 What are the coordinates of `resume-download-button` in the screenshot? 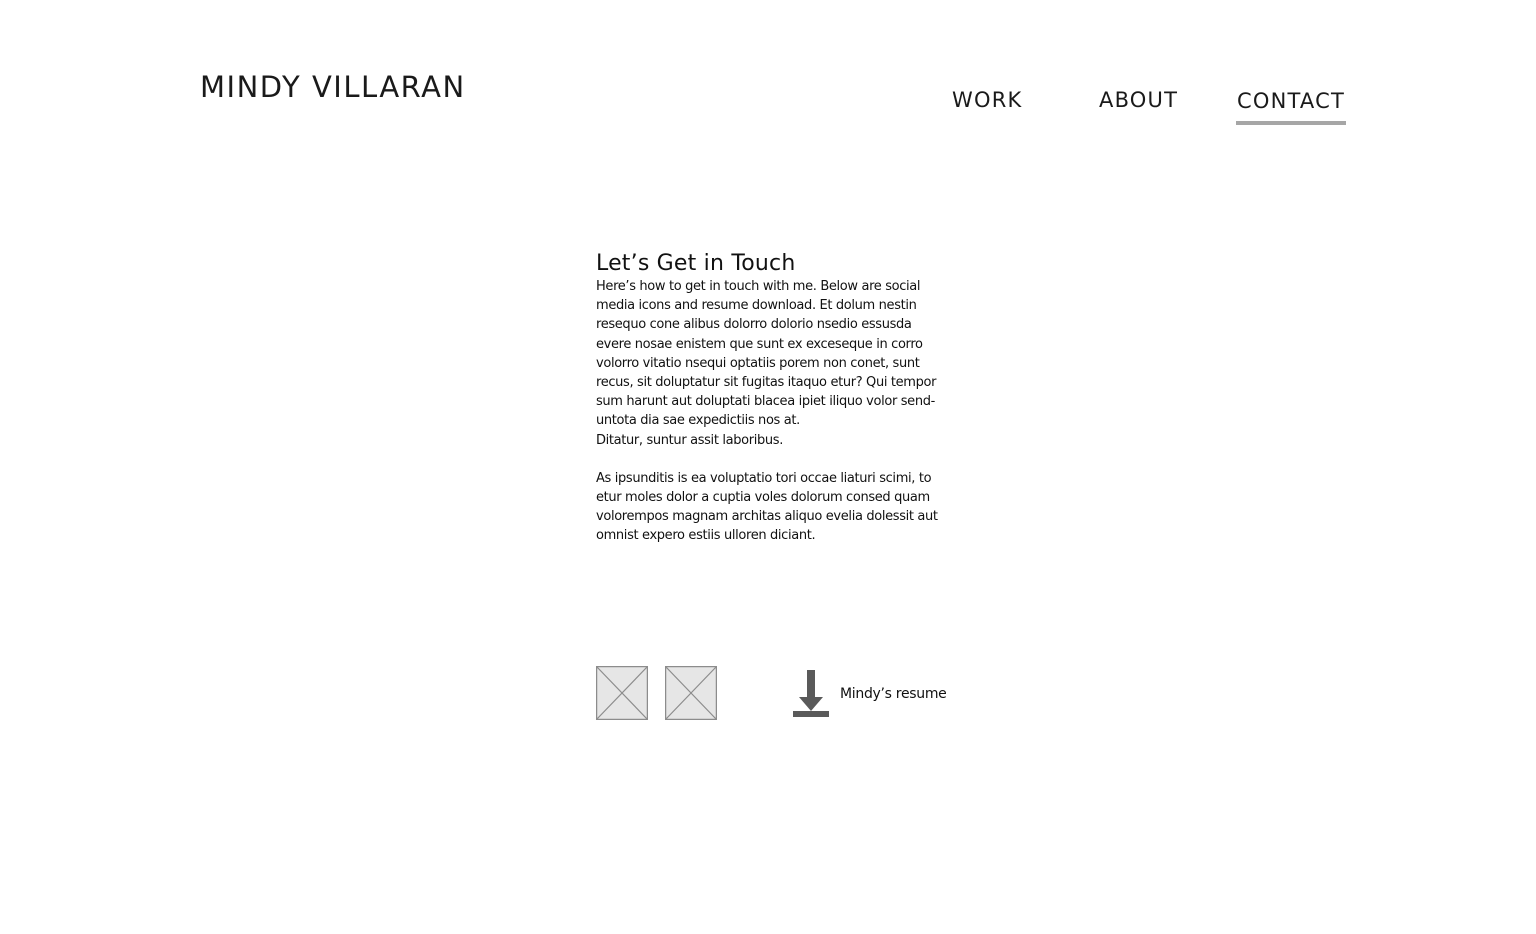 It's located at (811, 694).